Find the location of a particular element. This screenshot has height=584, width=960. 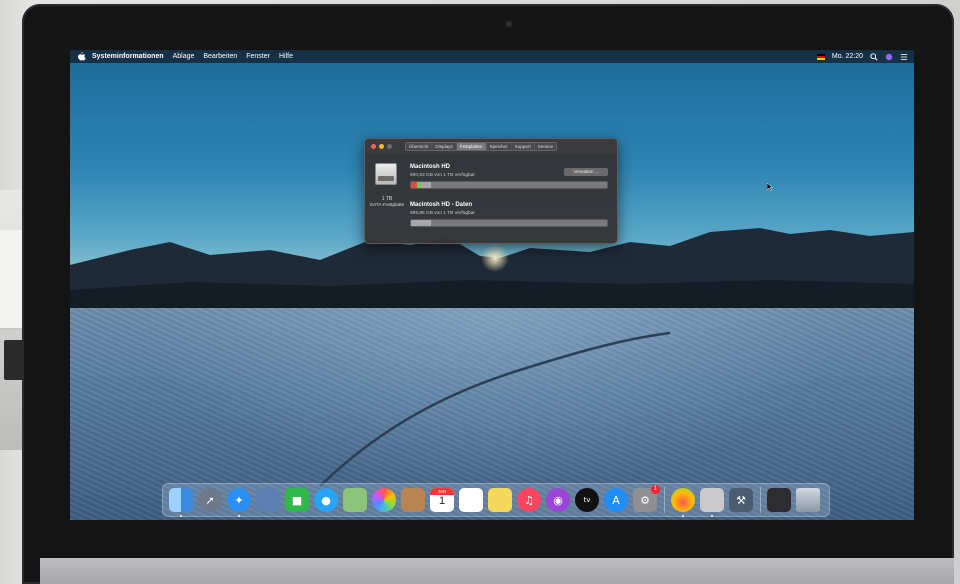

facetime-icon: ■ is located at coordinates (297, 500).